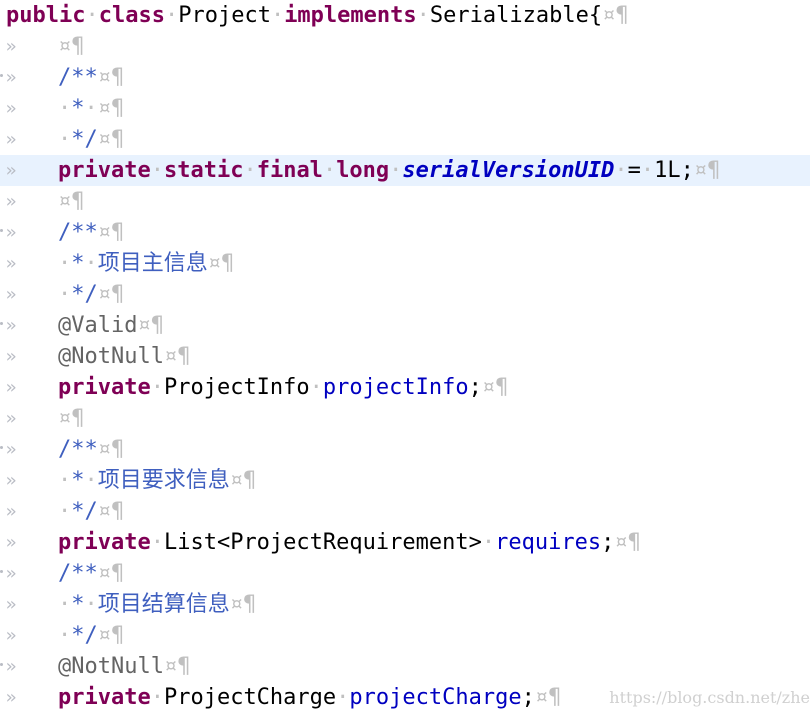 Image resolution: width=810 pixels, height=719 pixels. What do you see at coordinates (163, 480) in the screenshot?
I see `code-token: 项目要求信息` at bounding box center [163, 480].